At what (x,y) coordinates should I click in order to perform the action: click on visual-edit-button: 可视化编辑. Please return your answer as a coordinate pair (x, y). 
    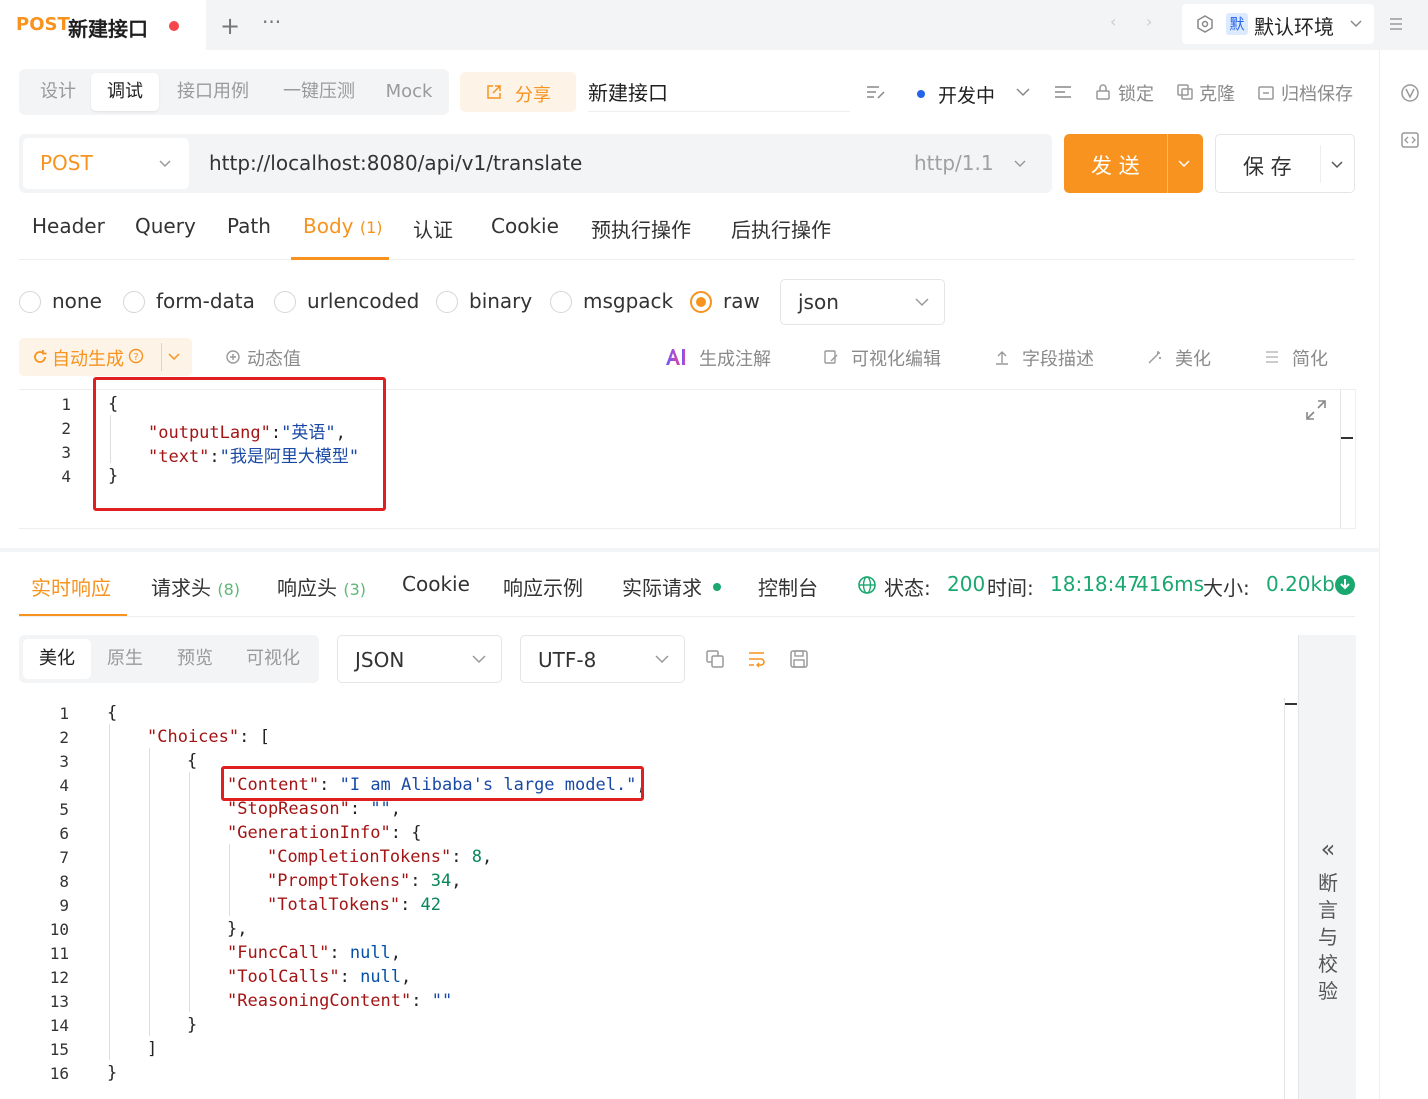
    Looking at the image, I should click on (896, 358).